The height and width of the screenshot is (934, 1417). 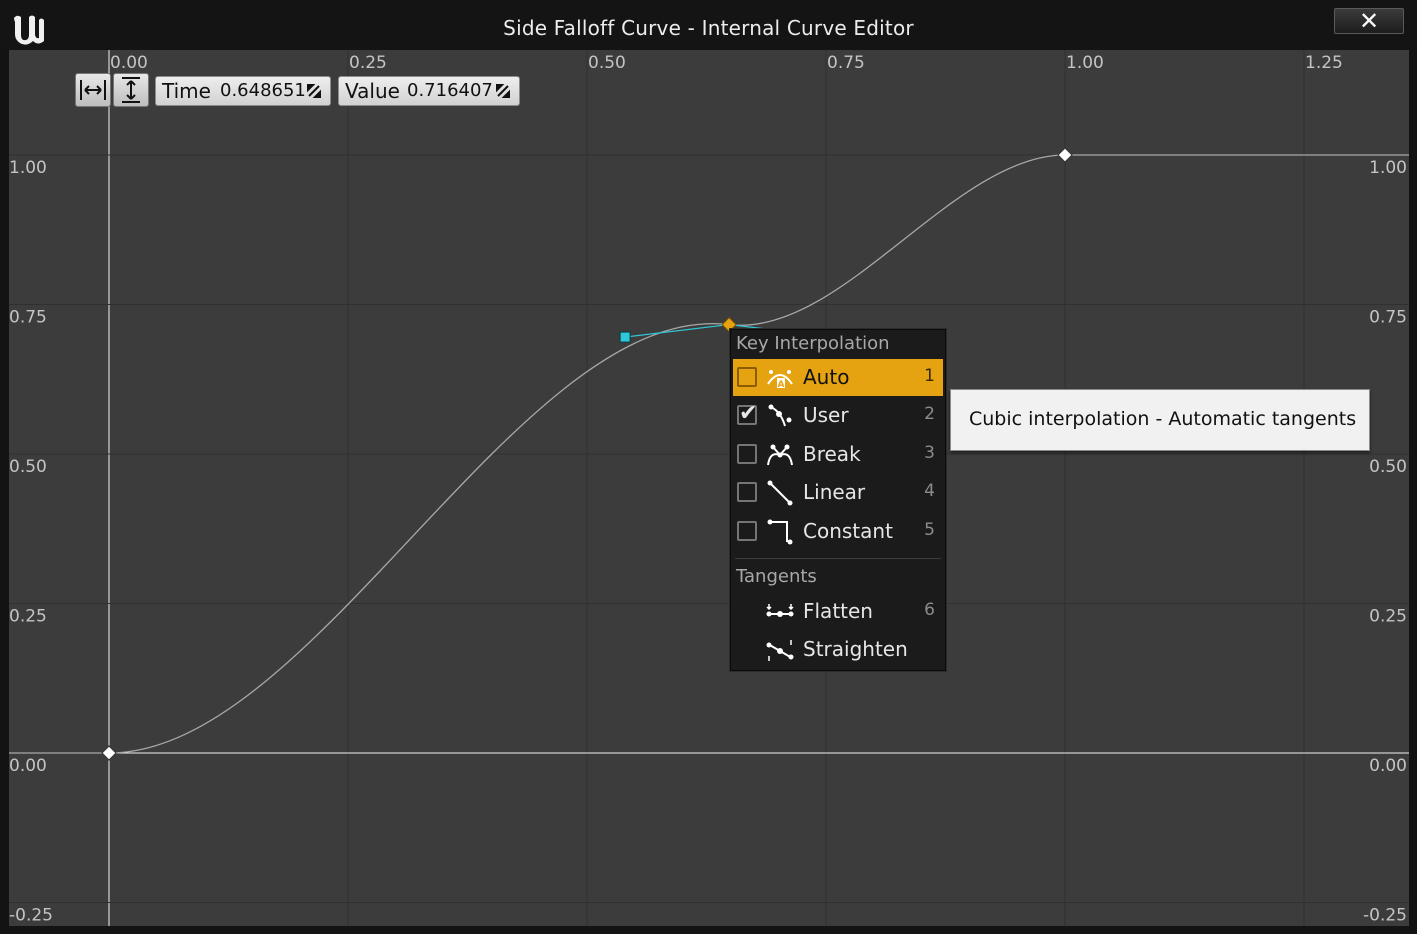 I want to click on menu-item-straighten: Straighten, so click(x=838, y=649).